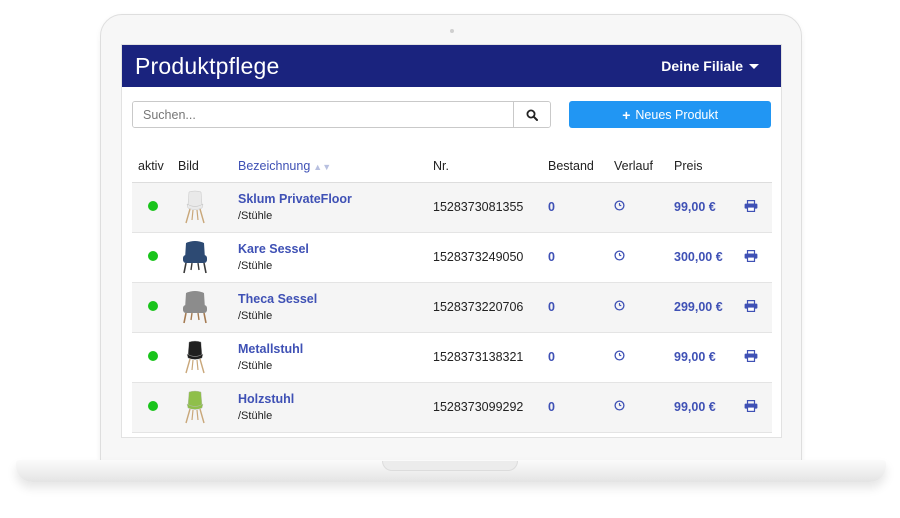 The image size is (900, 518). Describe the element at coordinates (677, 114) in the screenshot. I see `new-product-label: Neues Produkt` at that location.